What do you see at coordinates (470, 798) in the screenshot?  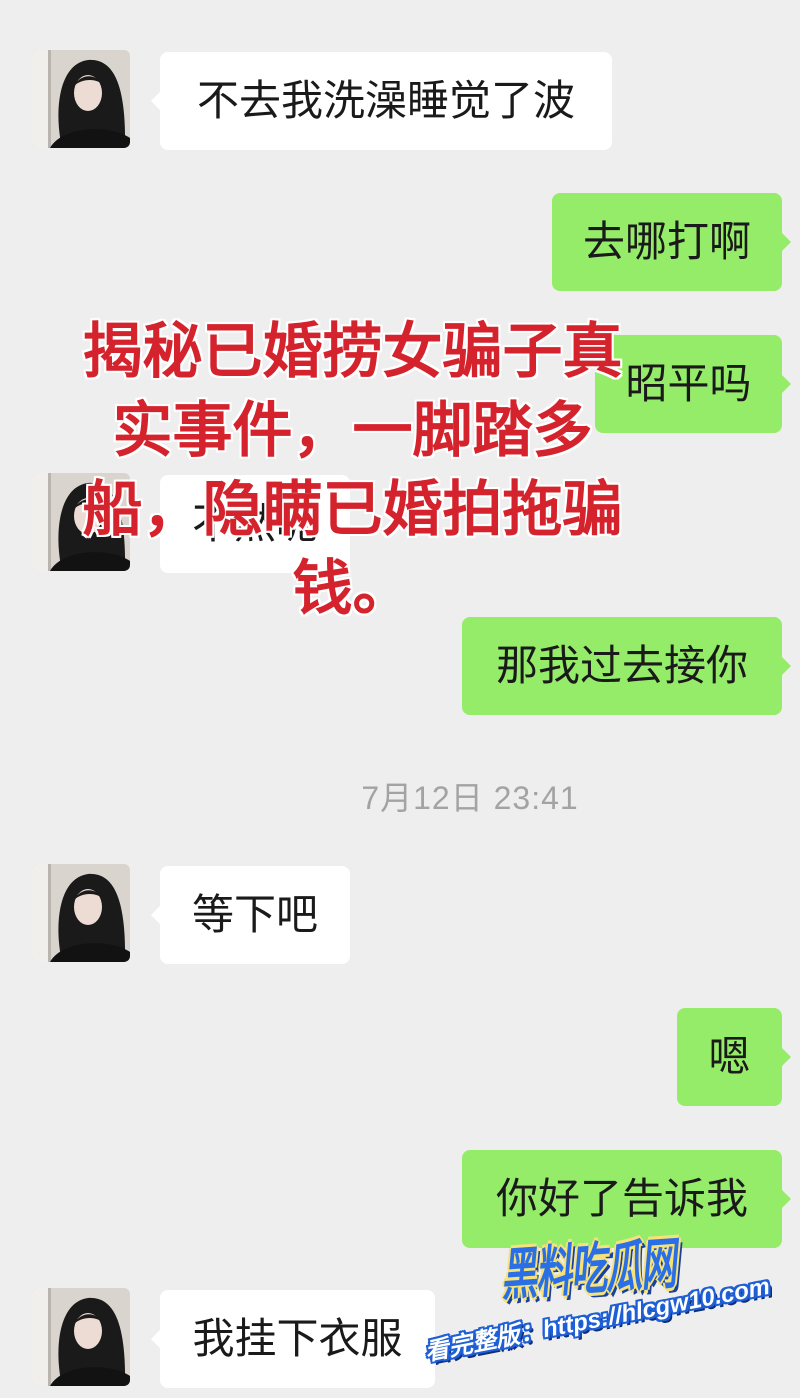 I see `message-timestamp: 7月12日 23:41` at bounding box center [470, 798].